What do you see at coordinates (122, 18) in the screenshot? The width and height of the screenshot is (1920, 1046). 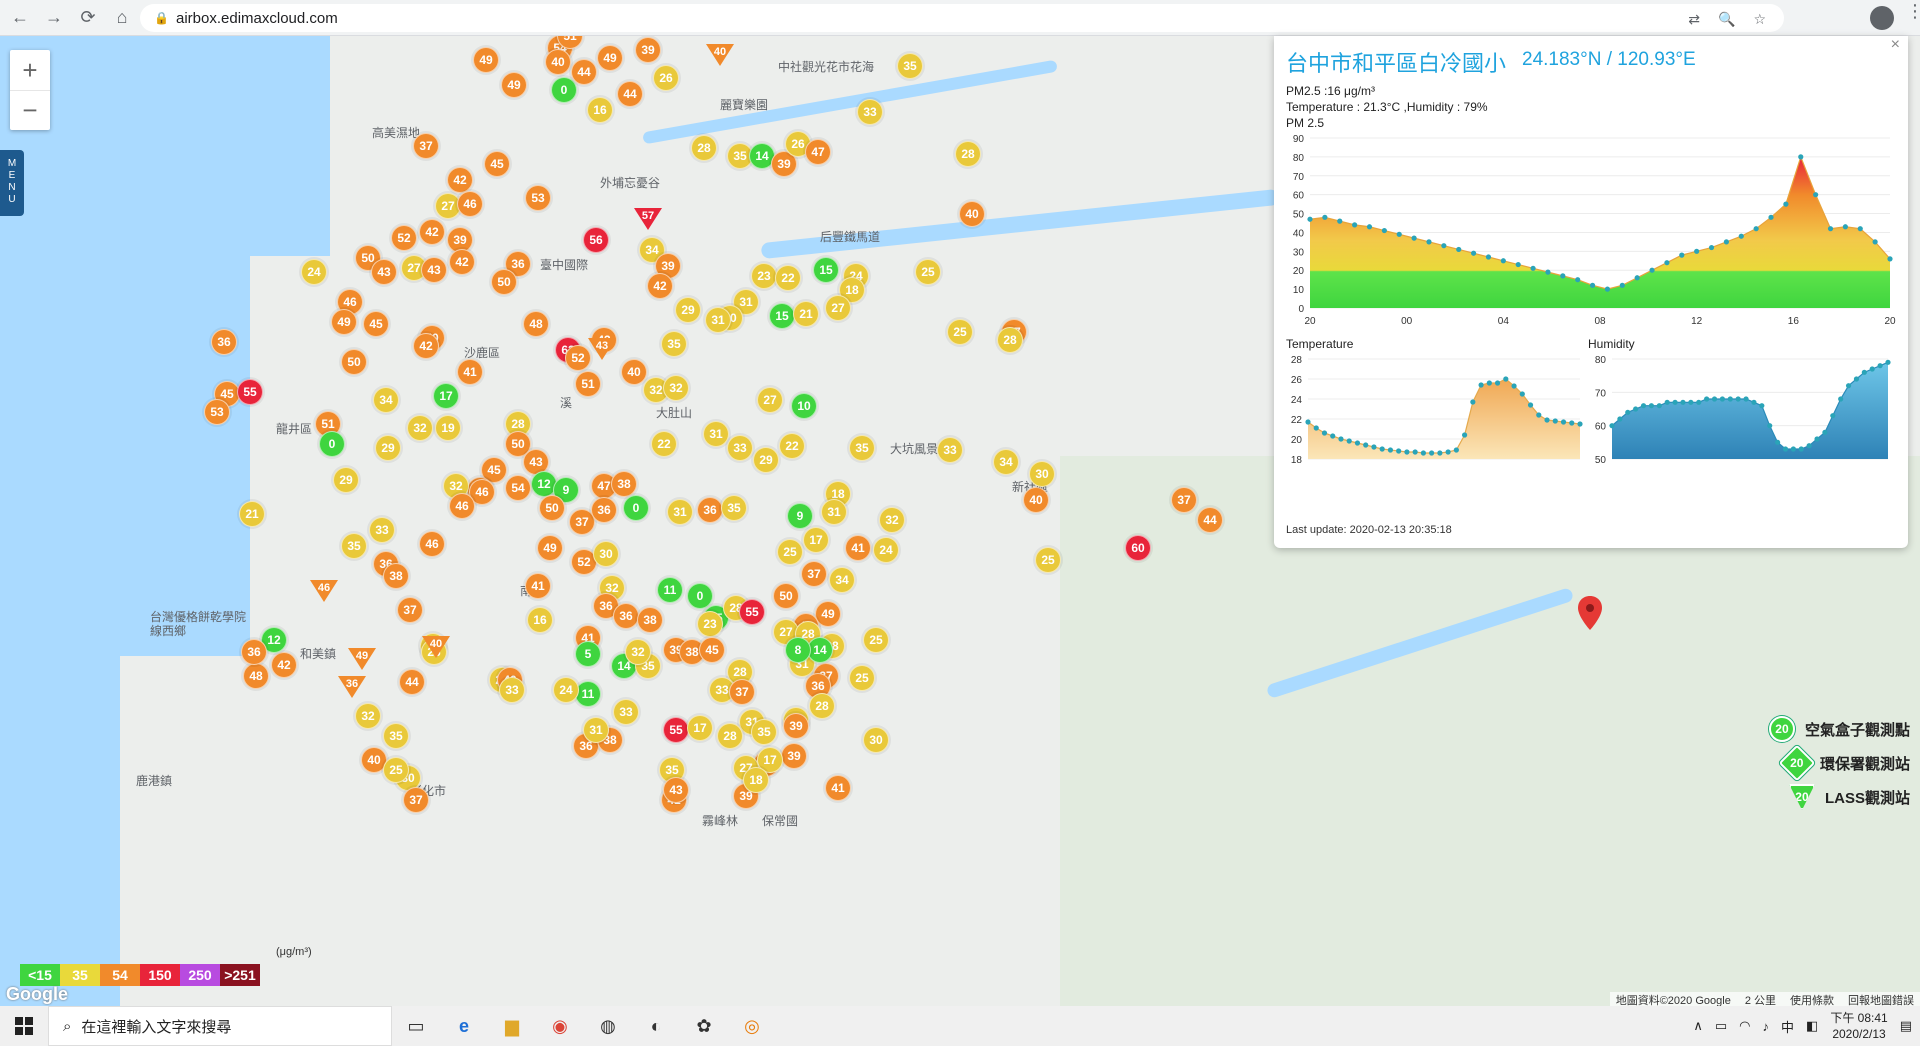 I see `home-icon: ⌂` at bounding box center [122, 18].